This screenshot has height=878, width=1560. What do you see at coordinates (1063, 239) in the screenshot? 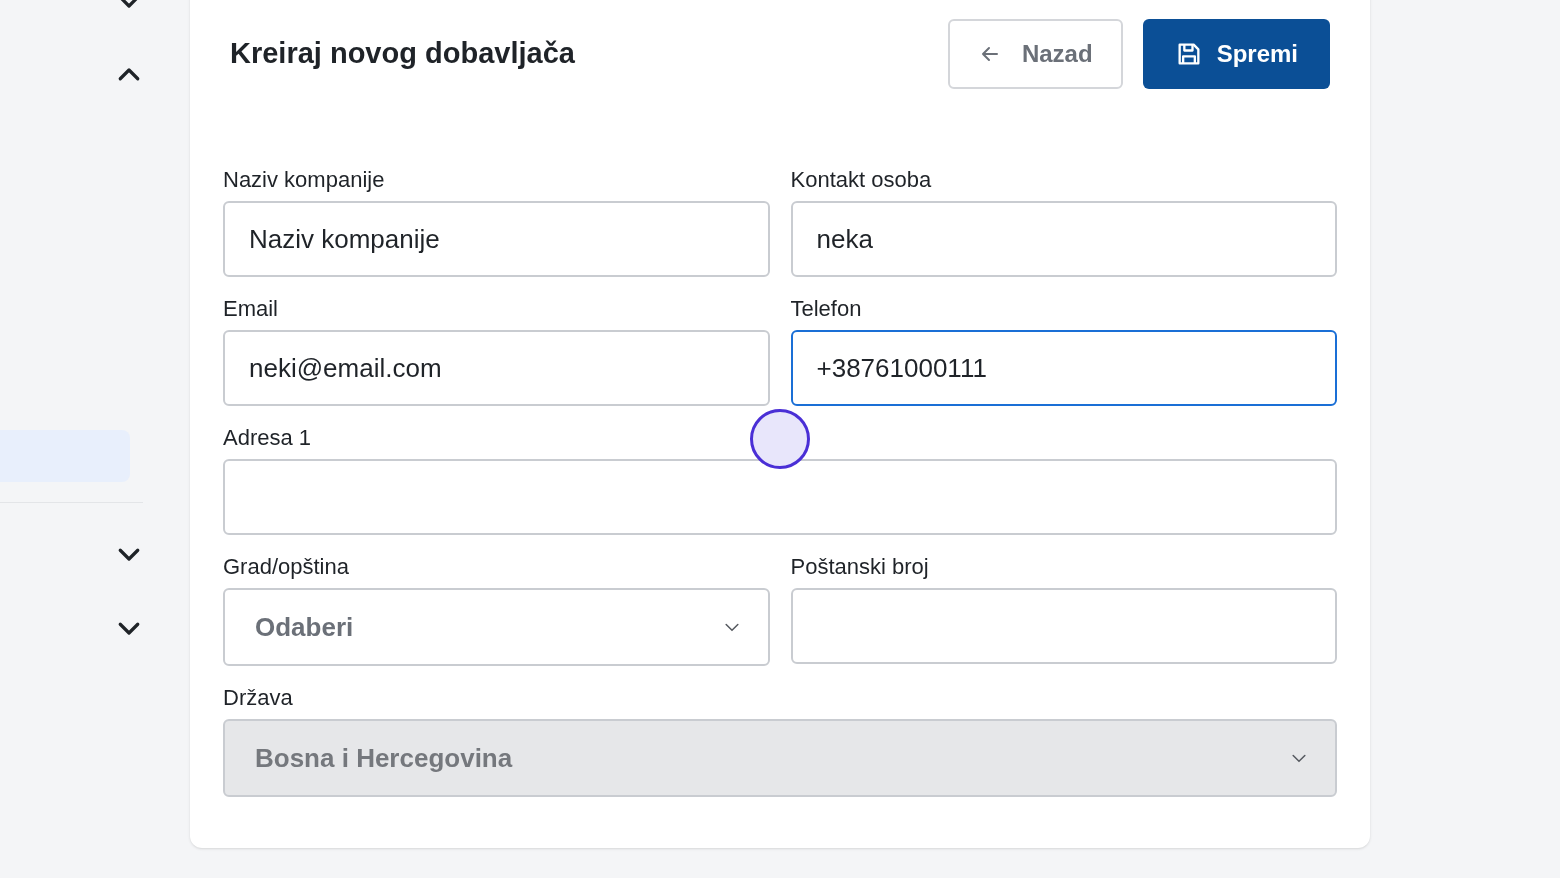
I see `text-input-field: neka` at bounding box center [1063, 239].